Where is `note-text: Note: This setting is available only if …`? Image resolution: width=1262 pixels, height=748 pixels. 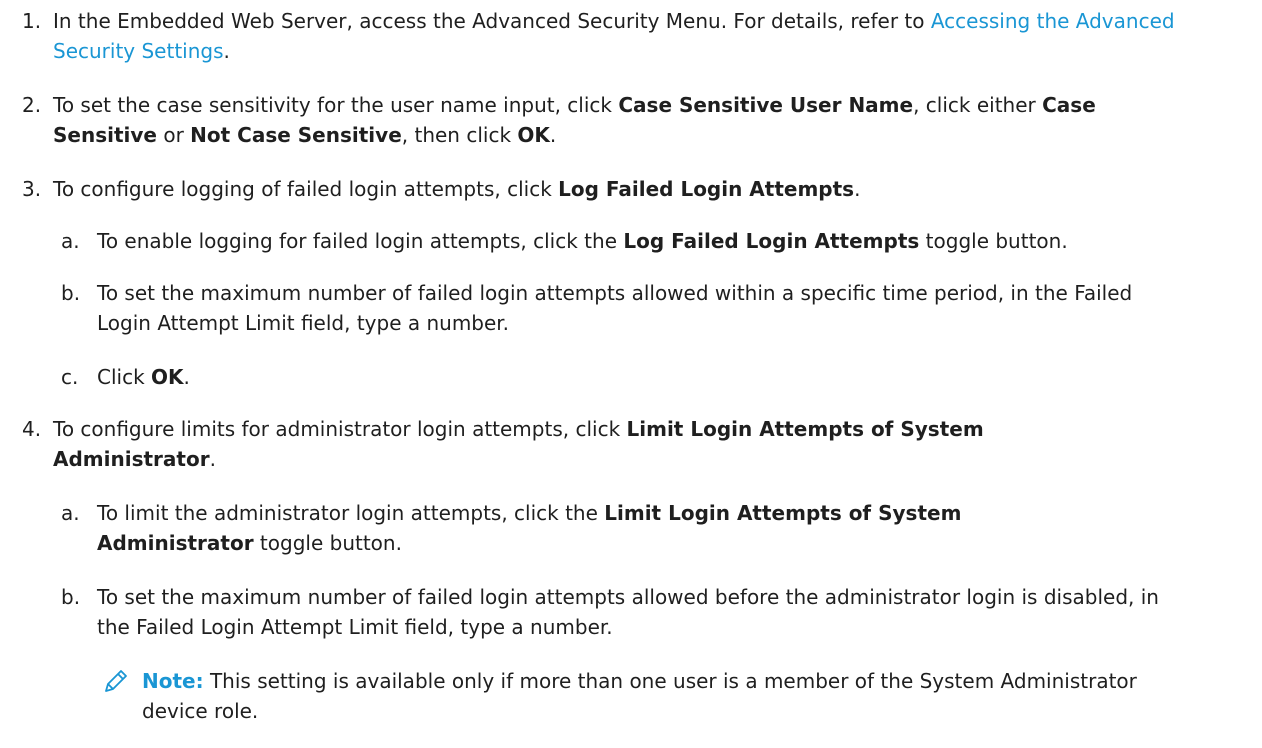 note-text: Note: This setting is available only if … is located at coordinates (639, 696).